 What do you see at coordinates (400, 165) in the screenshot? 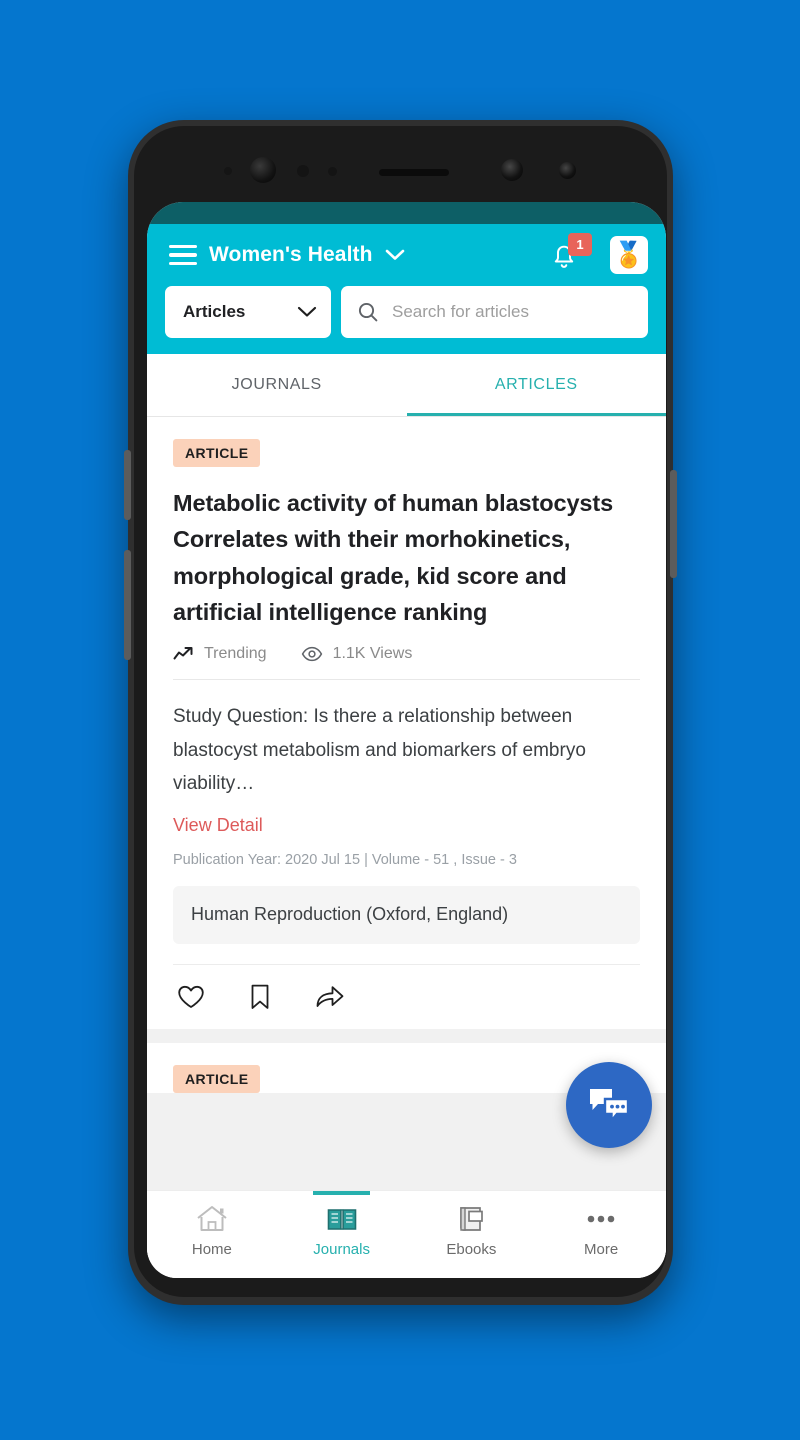
I see `phone-top-bezel` at bounding box center [400, 165].